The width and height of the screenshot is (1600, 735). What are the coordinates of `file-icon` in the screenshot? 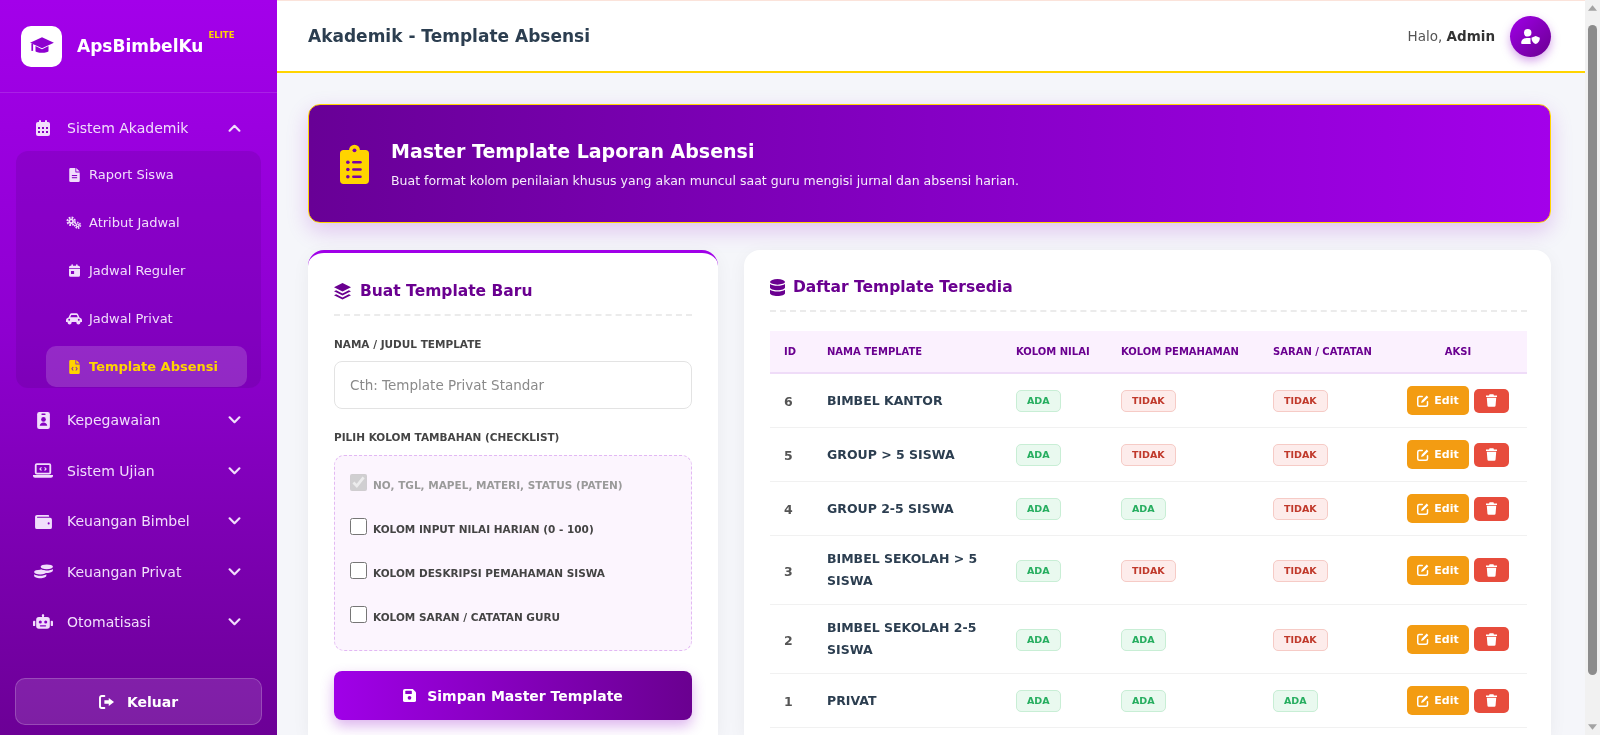 It's located at (74, 174).